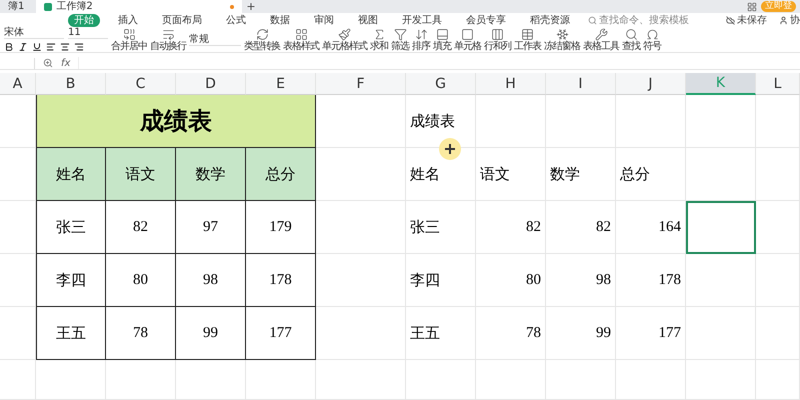 Image resolution: width=800 pixels, height=400 pixels. I want to click on column-header: H, so click(511, 84).